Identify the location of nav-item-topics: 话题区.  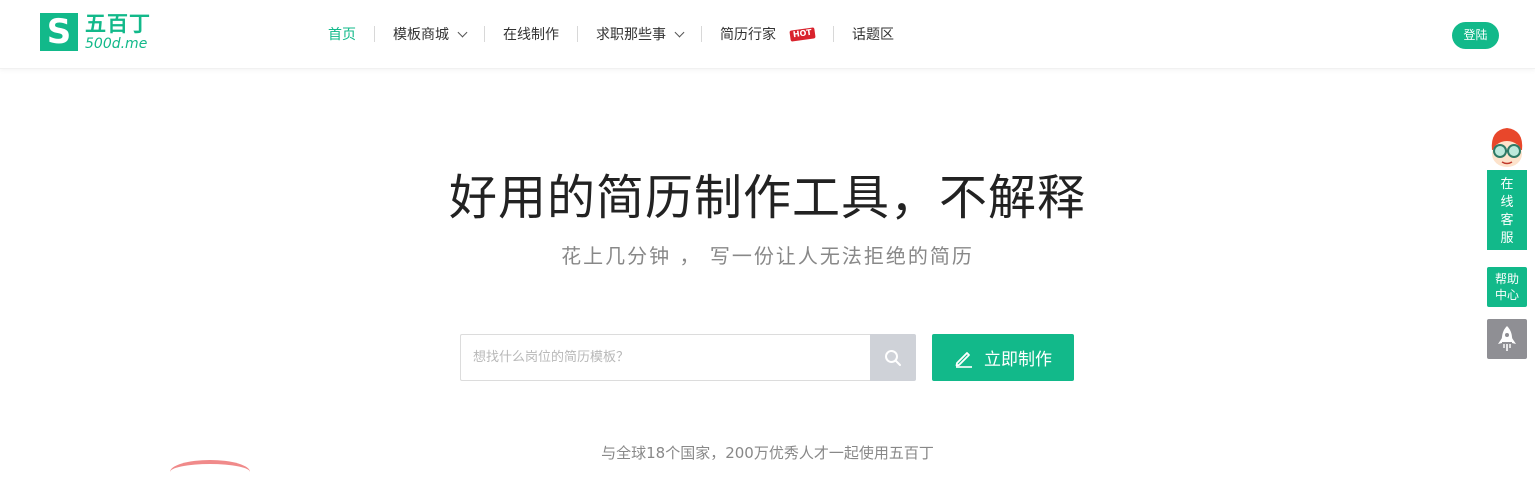
(873, 34).